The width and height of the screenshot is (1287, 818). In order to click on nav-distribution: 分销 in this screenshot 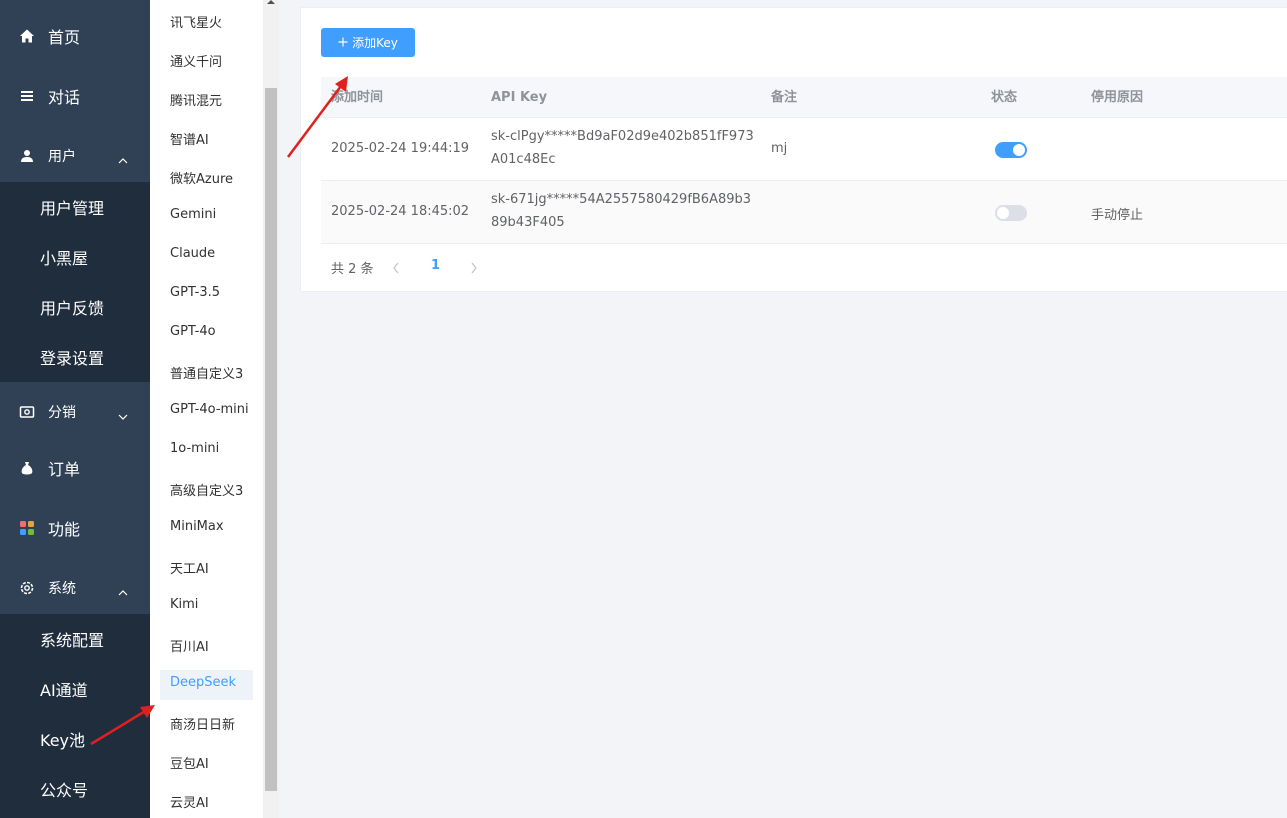, I will do `click(75, 412)`.